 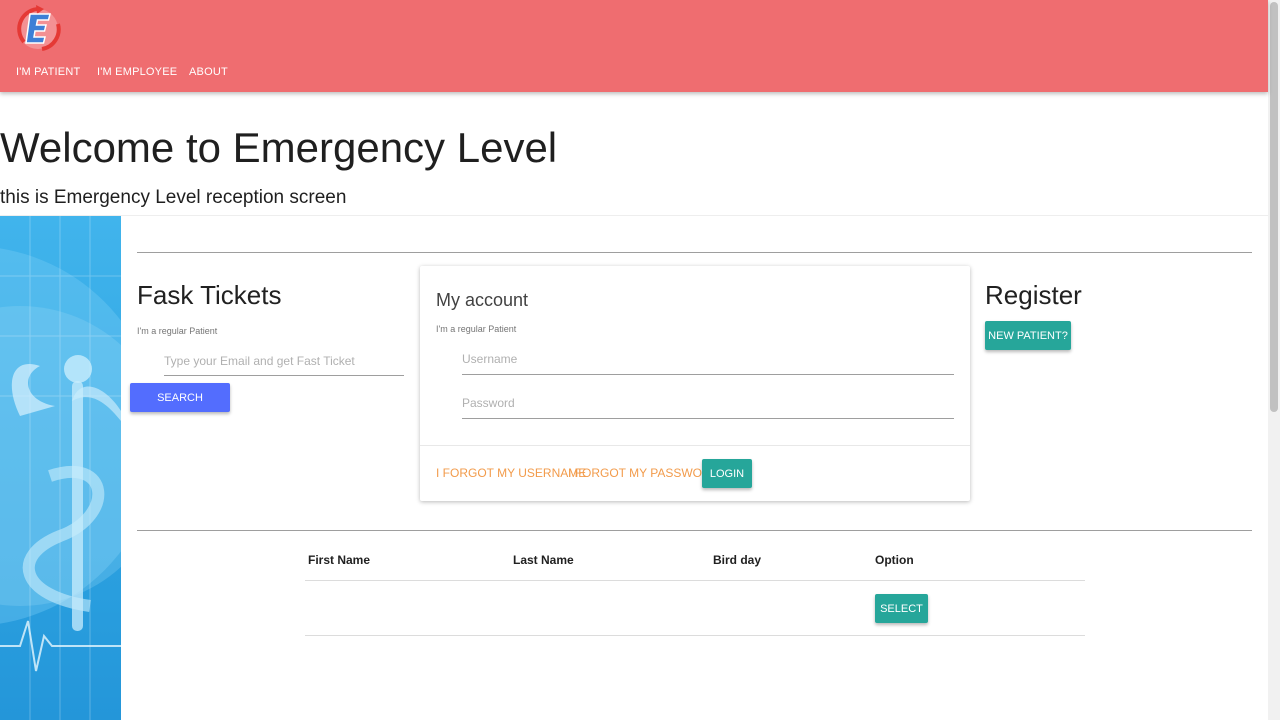 What do you see at coordinates (695, 445) in the screenshot?
I see `card-actions-divider` at bounding box center [695, 445].